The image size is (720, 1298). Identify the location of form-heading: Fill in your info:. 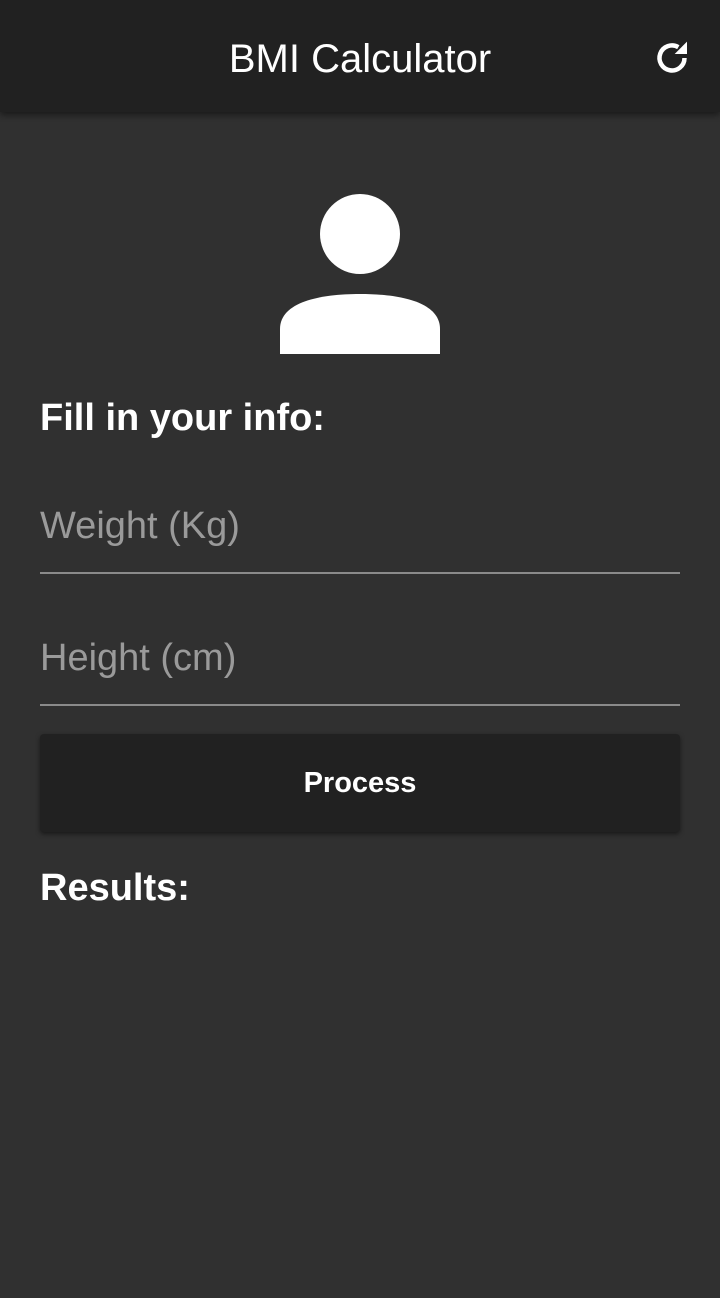
(182, 418).